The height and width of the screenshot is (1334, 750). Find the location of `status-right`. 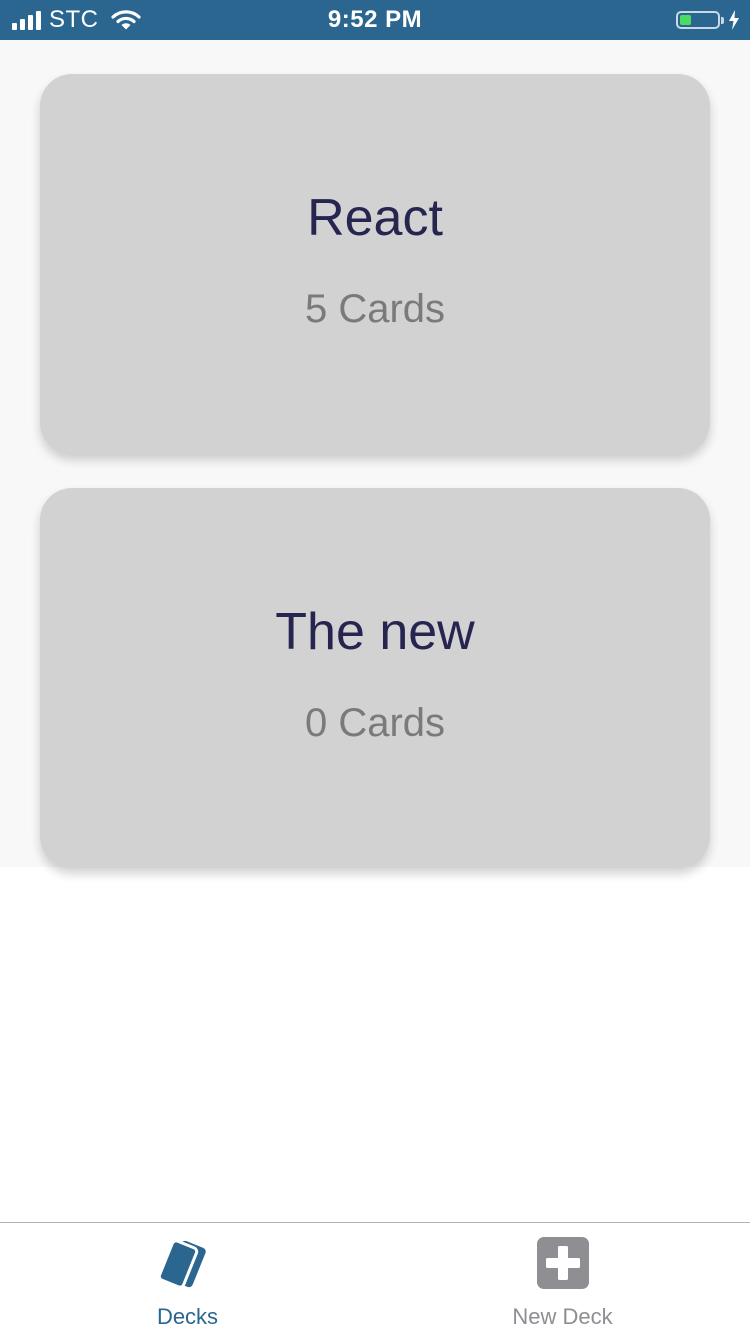

status-right is located at coordinates (708, 20).